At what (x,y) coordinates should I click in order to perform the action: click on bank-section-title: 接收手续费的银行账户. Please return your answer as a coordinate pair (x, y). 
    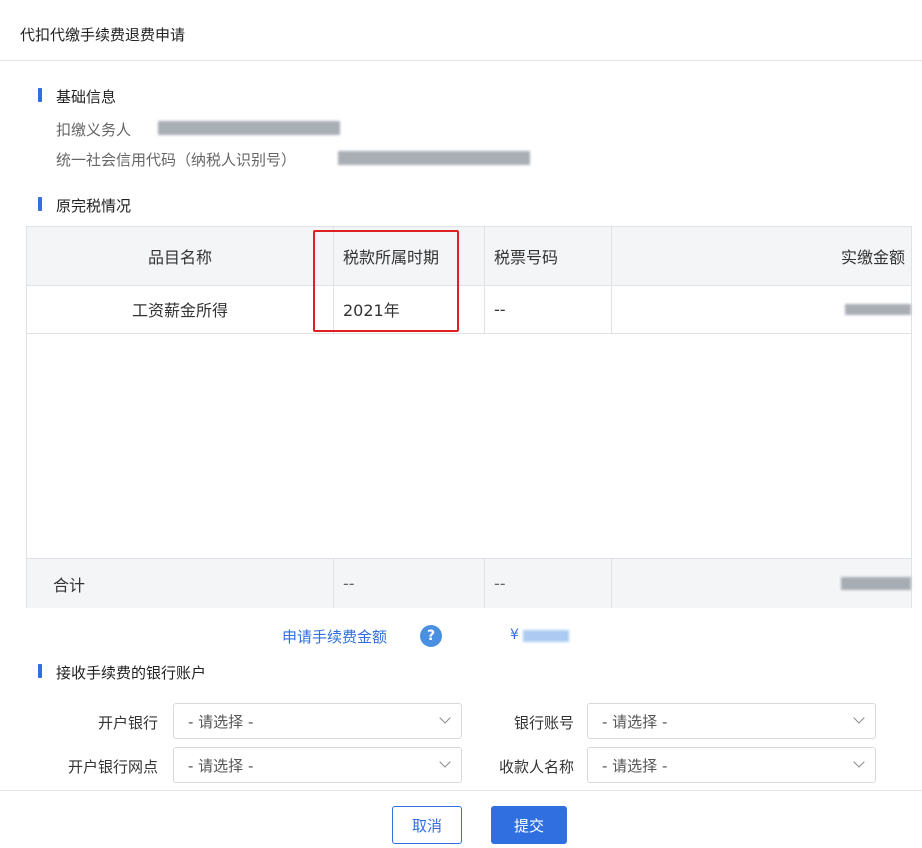
    Looking at the image, I should click on (131, 673).